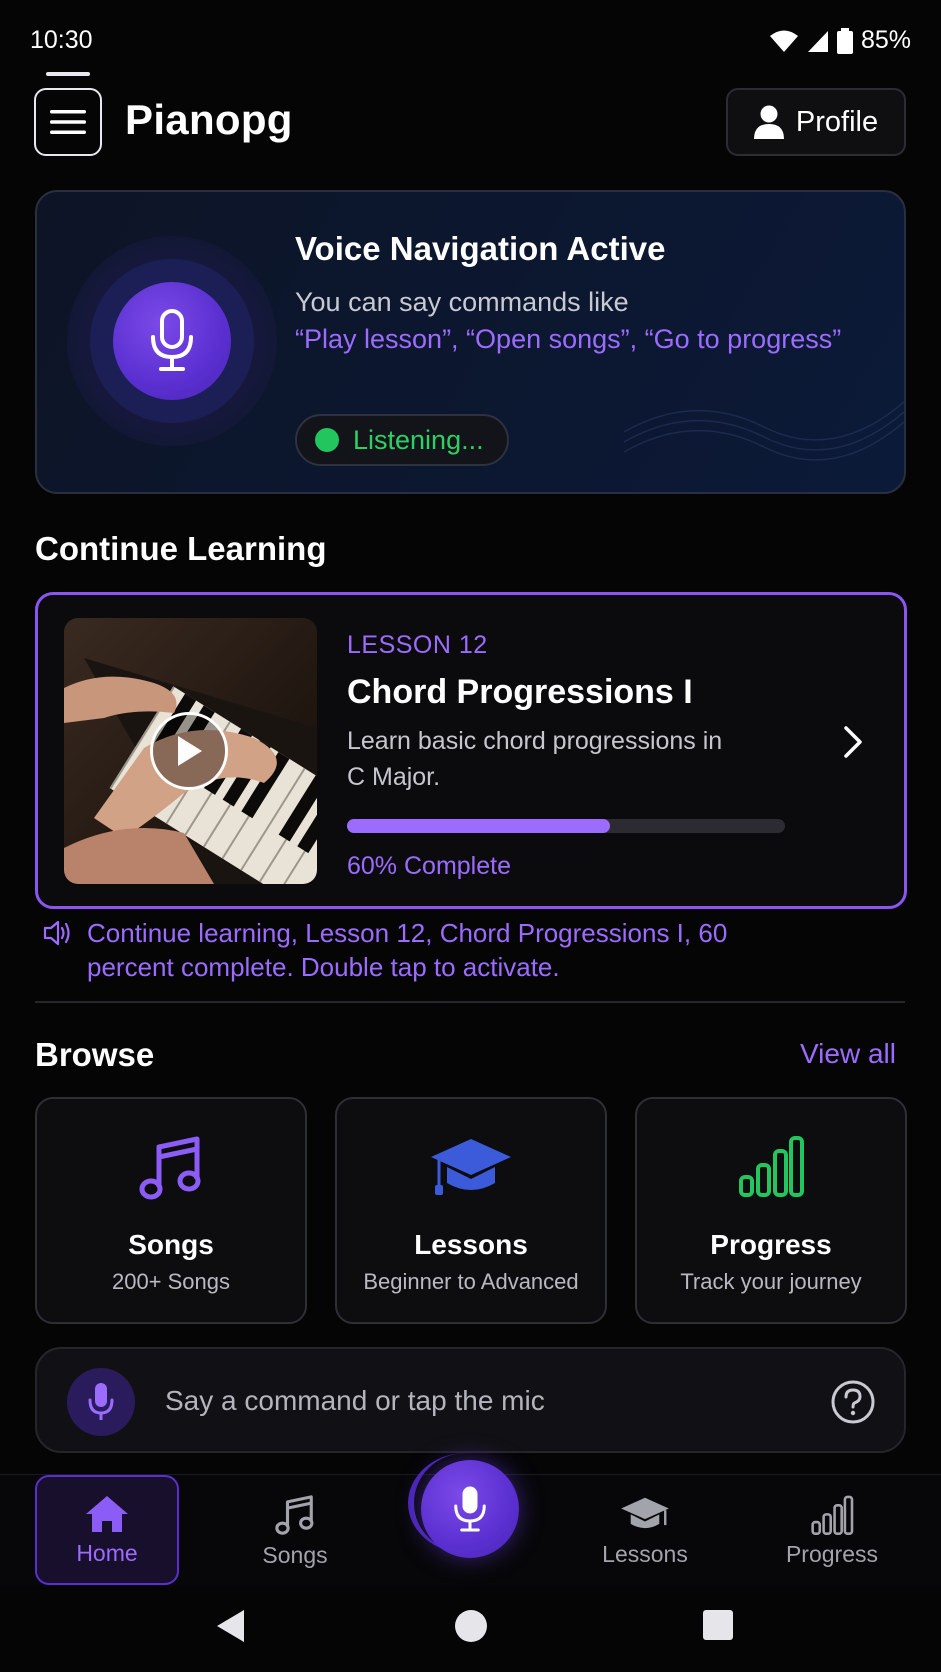 This screenshot has height=1672, width=941. I want to click on nav-label: Lessons, so click(645, 1553).